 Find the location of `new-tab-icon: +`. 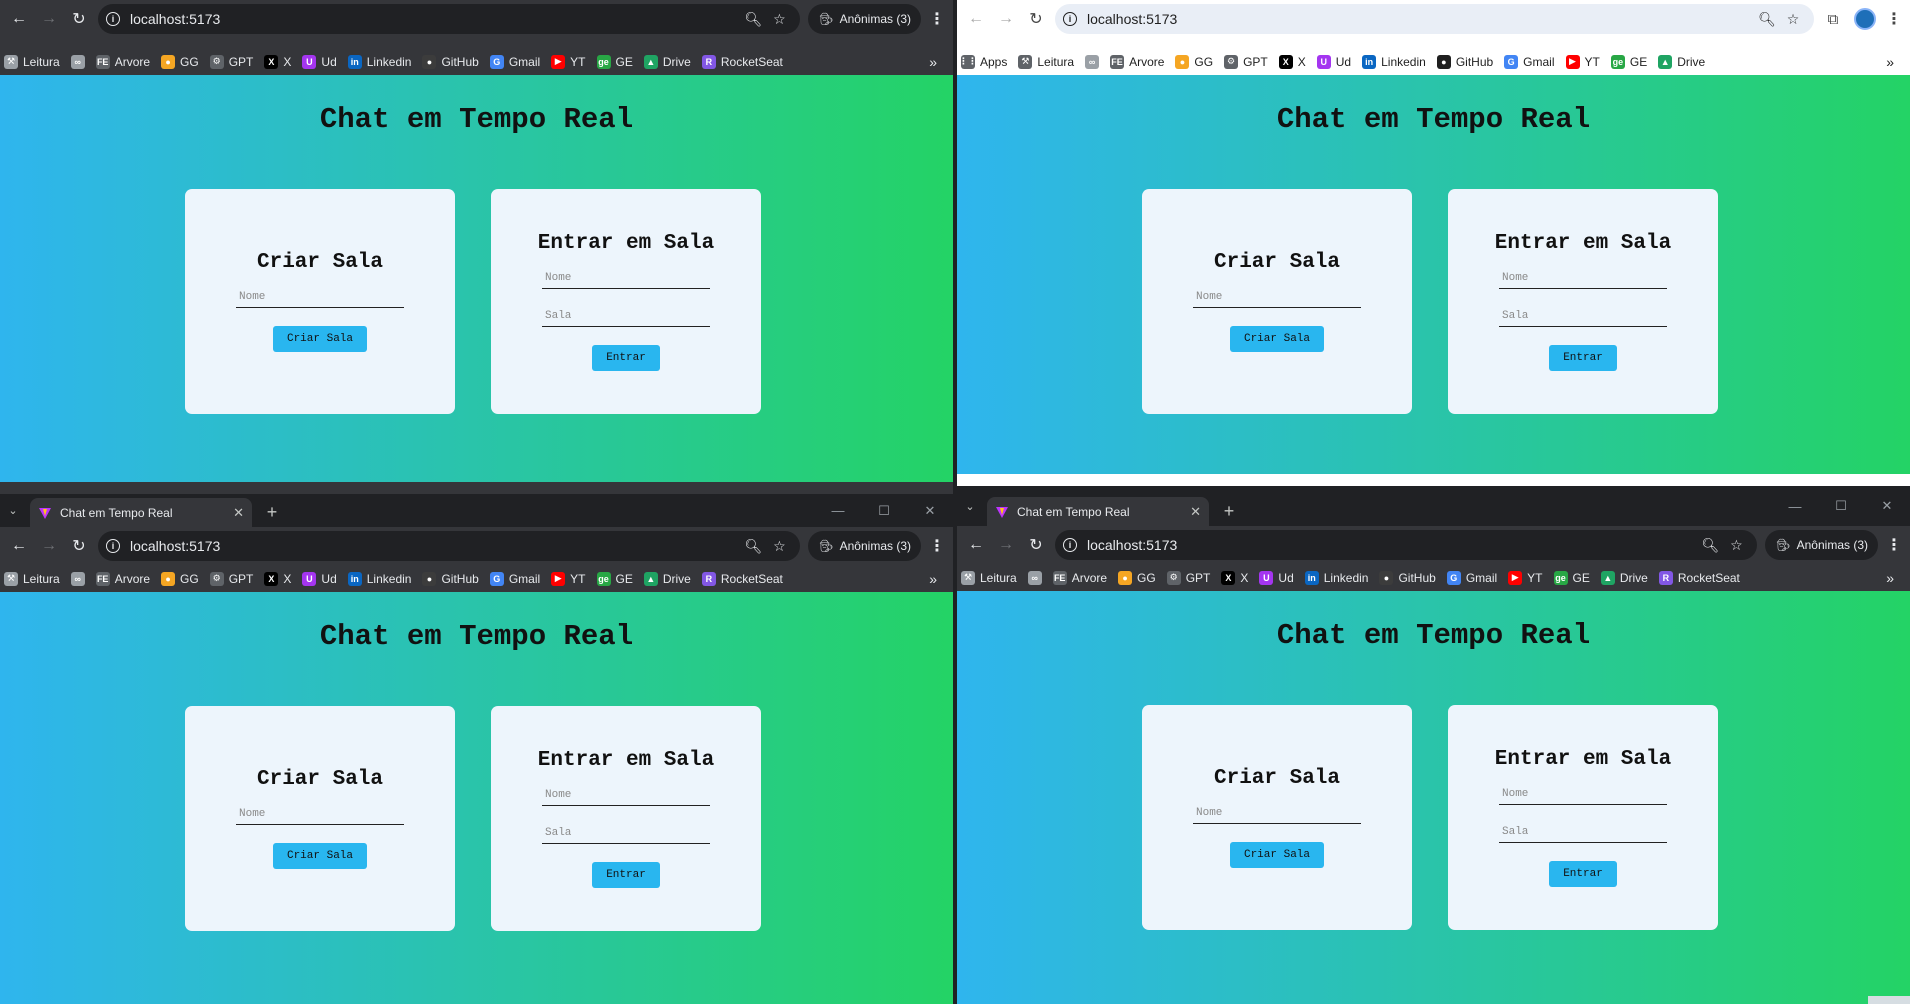

new-tab-icon: + is located at coordinates (272, 512).